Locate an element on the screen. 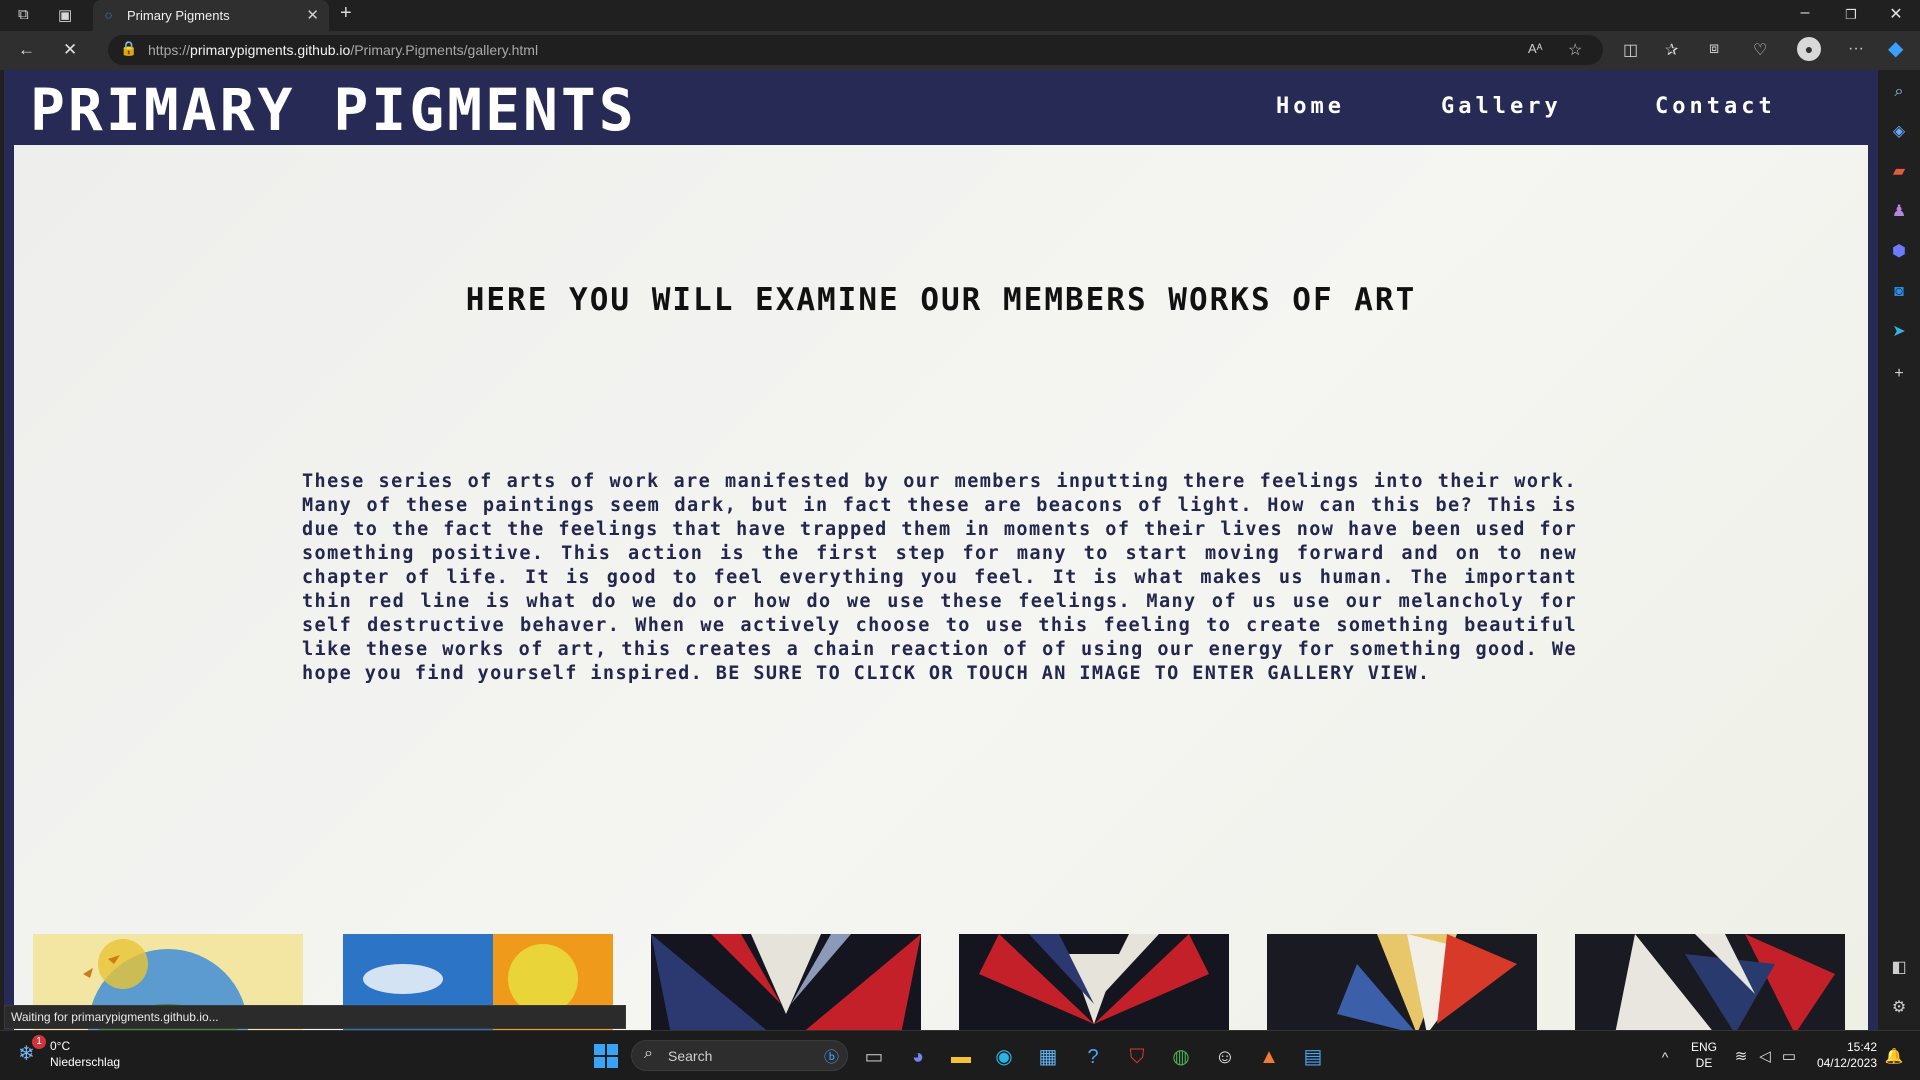 The width and height of the screenshot is (1920, 1080). weather-description: Niederschlag is located at coordinates (85, 1062).